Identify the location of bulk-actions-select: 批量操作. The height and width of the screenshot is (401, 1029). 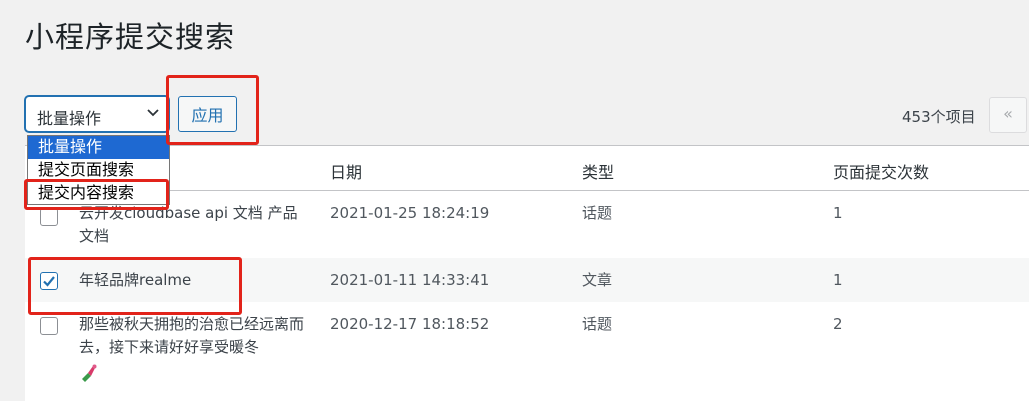
(97, 114).